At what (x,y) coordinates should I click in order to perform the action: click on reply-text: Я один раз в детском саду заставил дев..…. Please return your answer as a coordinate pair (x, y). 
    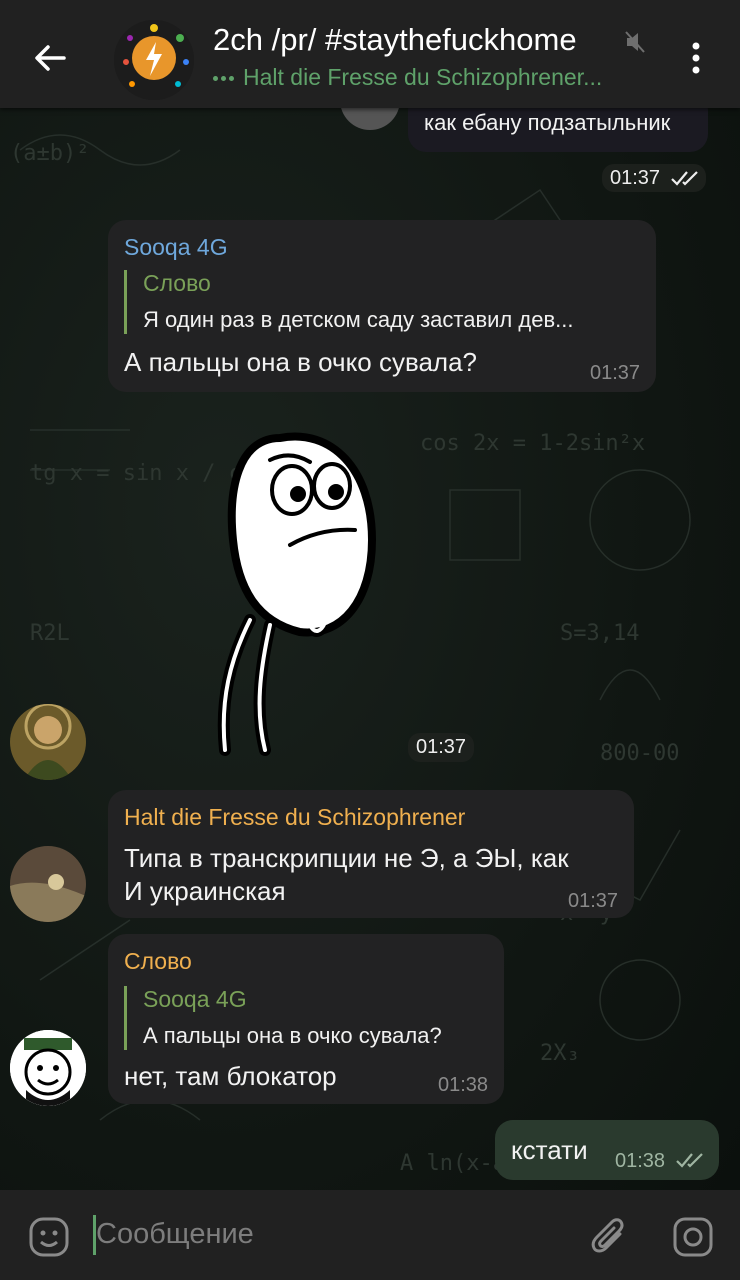
    Looking at the image, I should click on (358, 319).